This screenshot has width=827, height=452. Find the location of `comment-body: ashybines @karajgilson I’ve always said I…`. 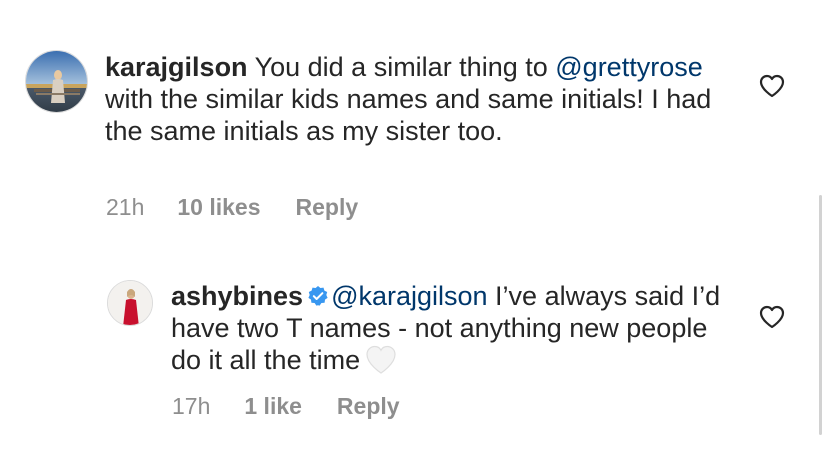

comment-body: ashybines @karajgilson I’ve always said I… is located at coordinates (451, 328).